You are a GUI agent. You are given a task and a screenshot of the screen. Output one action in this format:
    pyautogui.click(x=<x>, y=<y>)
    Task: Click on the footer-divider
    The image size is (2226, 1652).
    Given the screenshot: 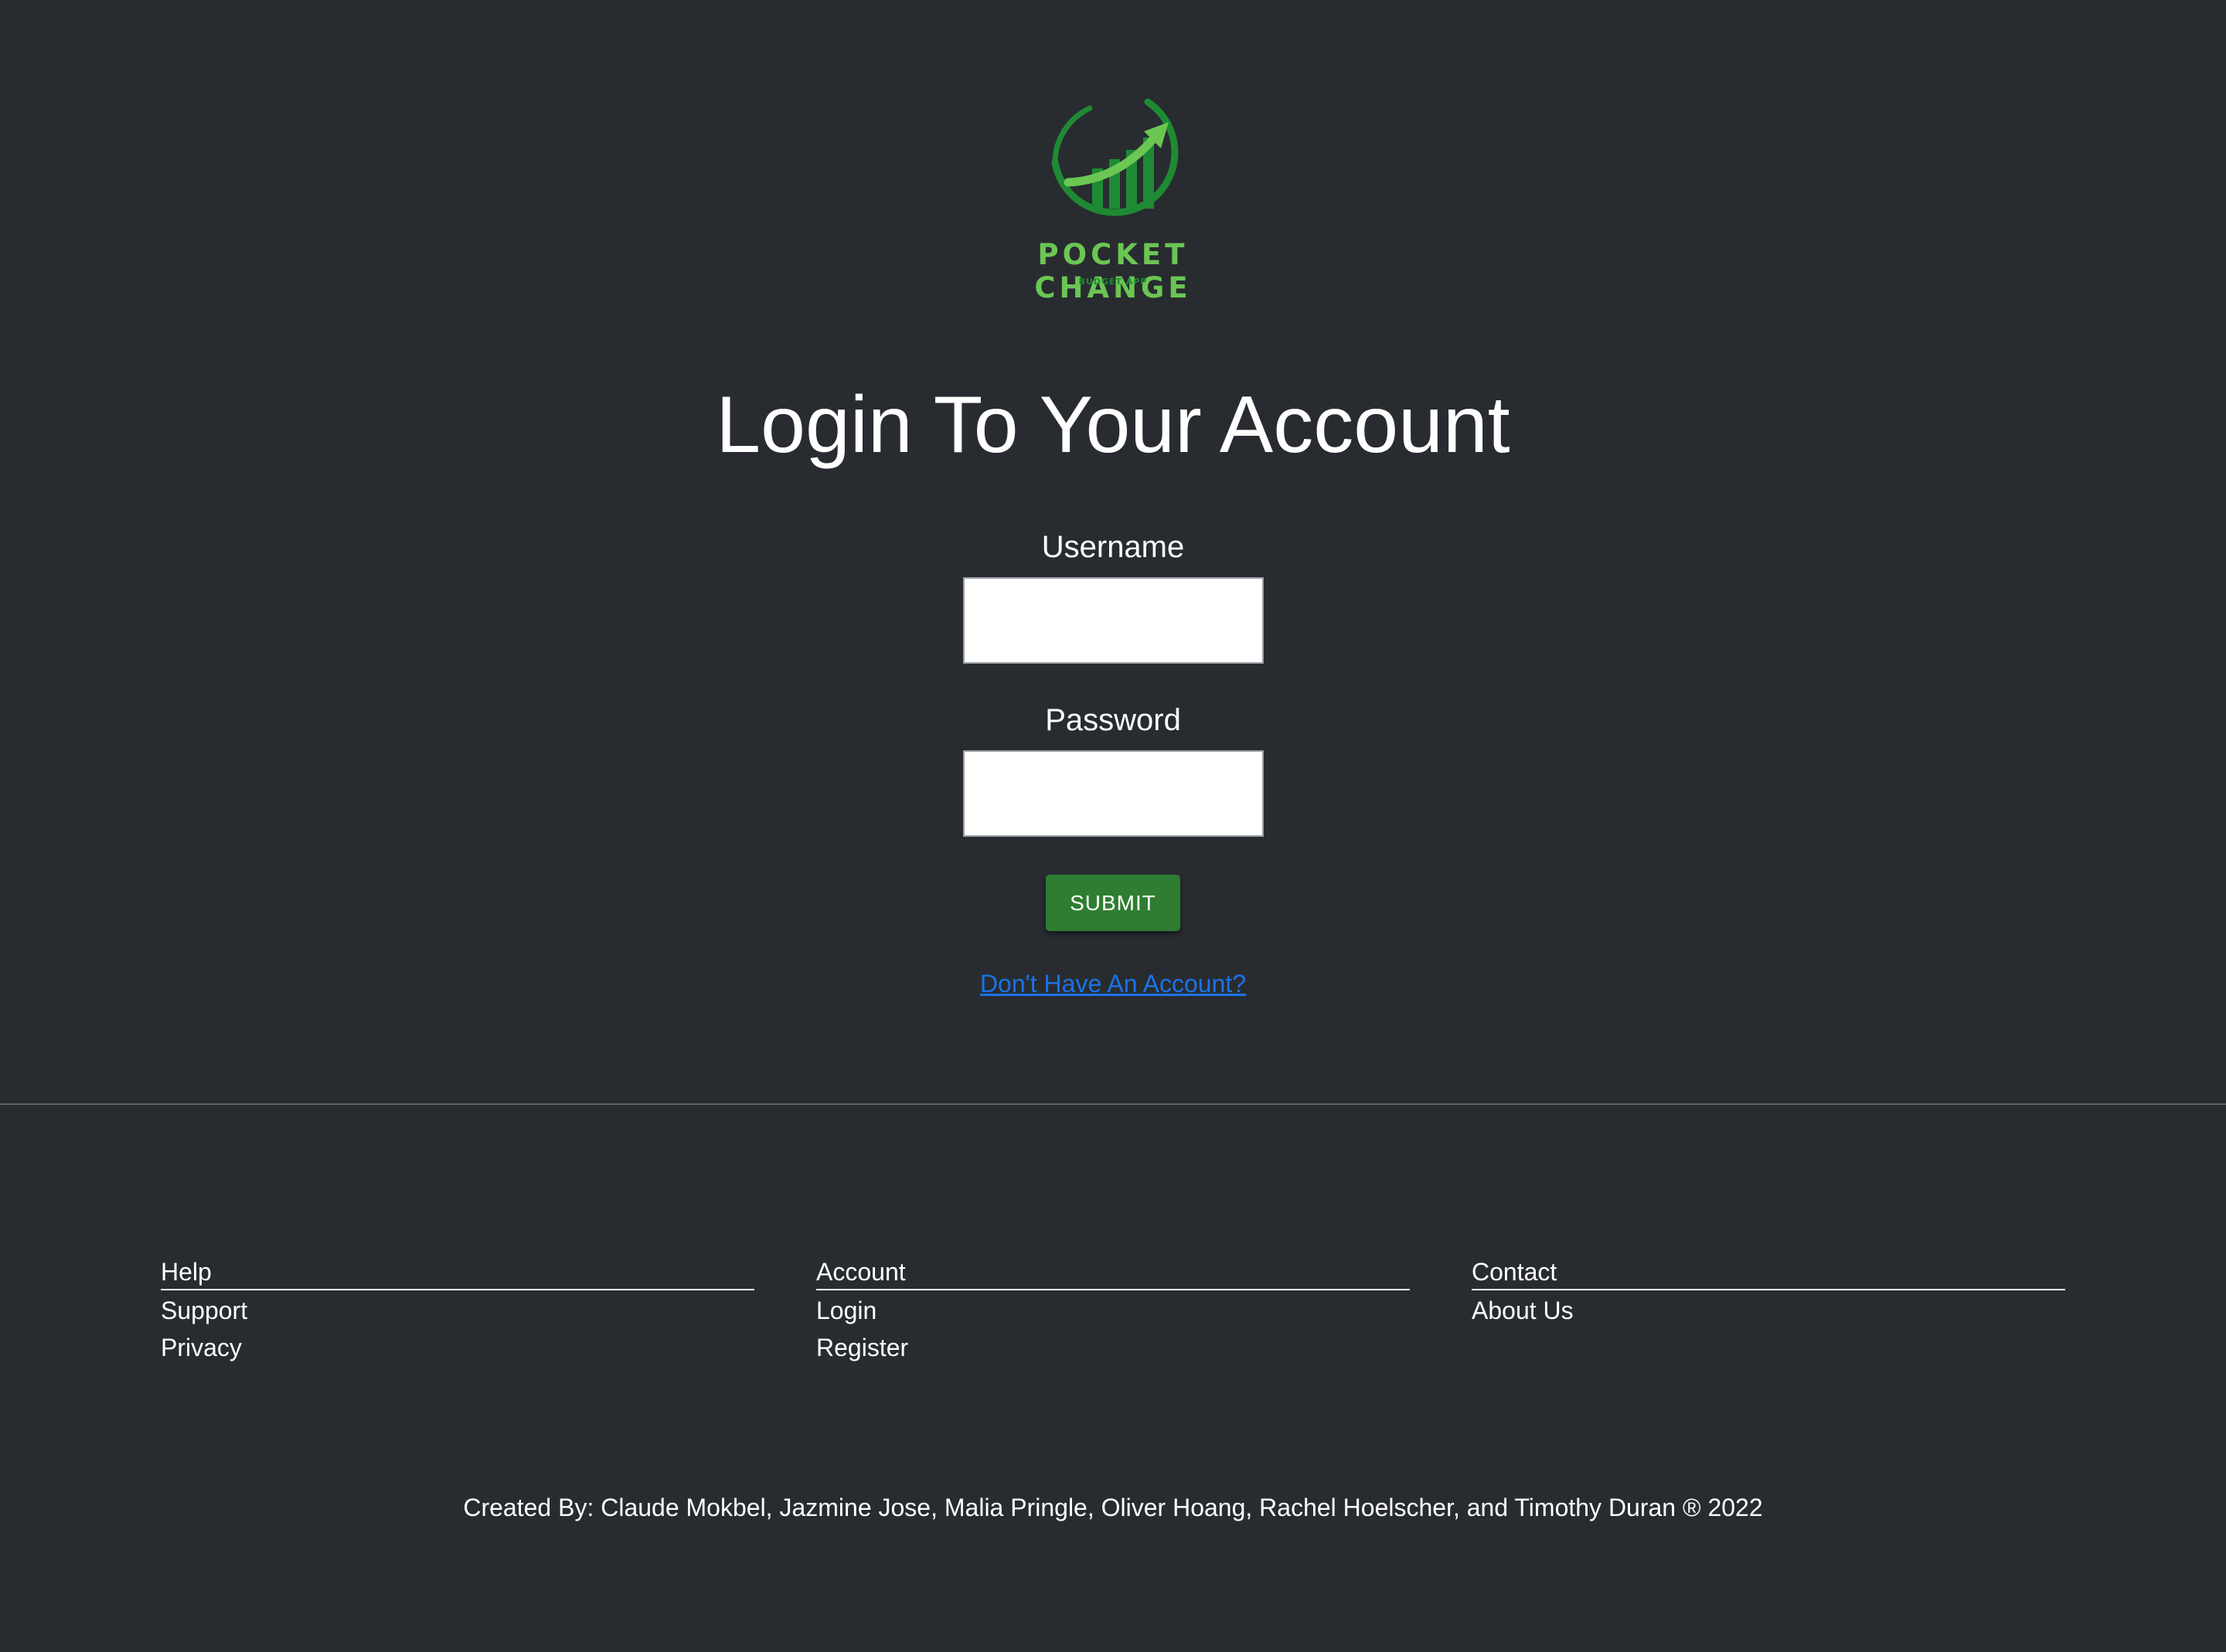 What is the action you would take?
    pyautogui.click(x=1113, y=1104)
    